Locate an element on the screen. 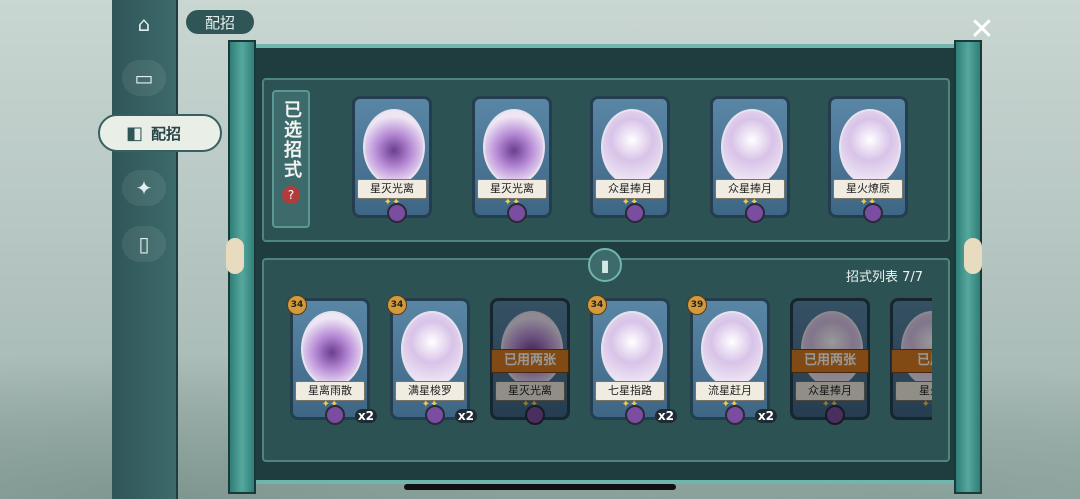 This screenshot has height=499, width=1080. side-nav: ⌂ ▭ ✦ ▯ is located at coordinates (145, 249).